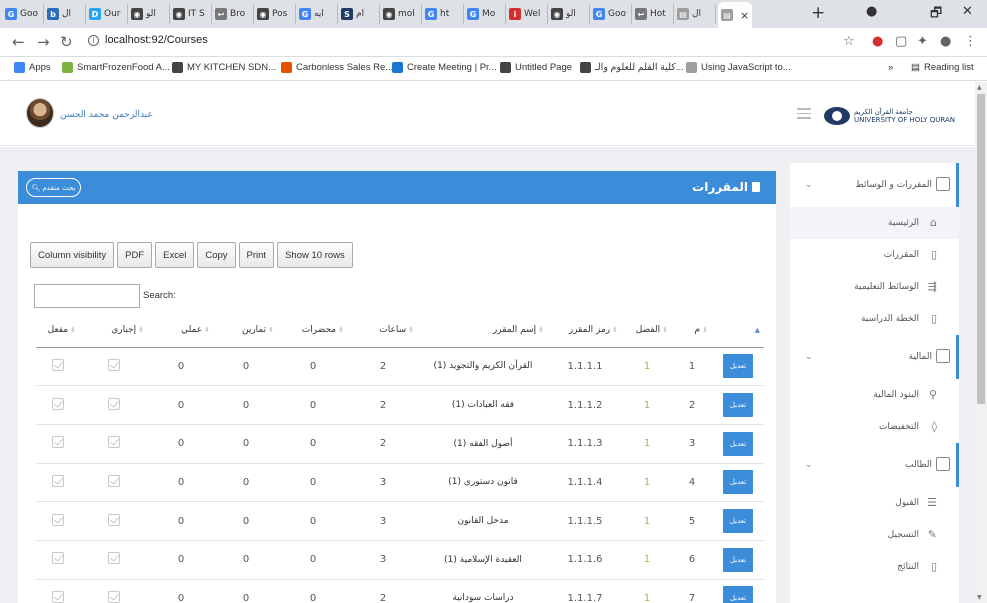  Describe the element at coordinates (981, 249) in the screenshot. I see `scroll-thumb` at that location.